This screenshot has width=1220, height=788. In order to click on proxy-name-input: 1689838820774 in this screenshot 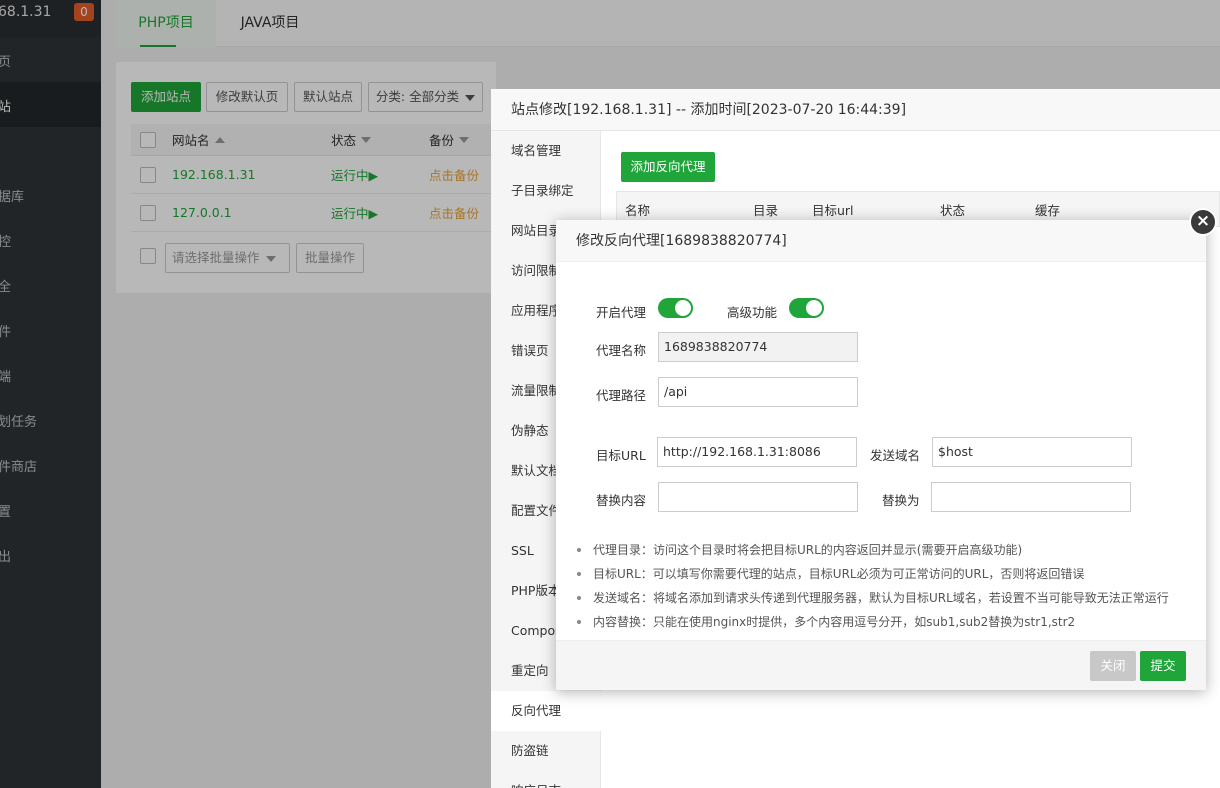, I will do `click(758, 347)`.